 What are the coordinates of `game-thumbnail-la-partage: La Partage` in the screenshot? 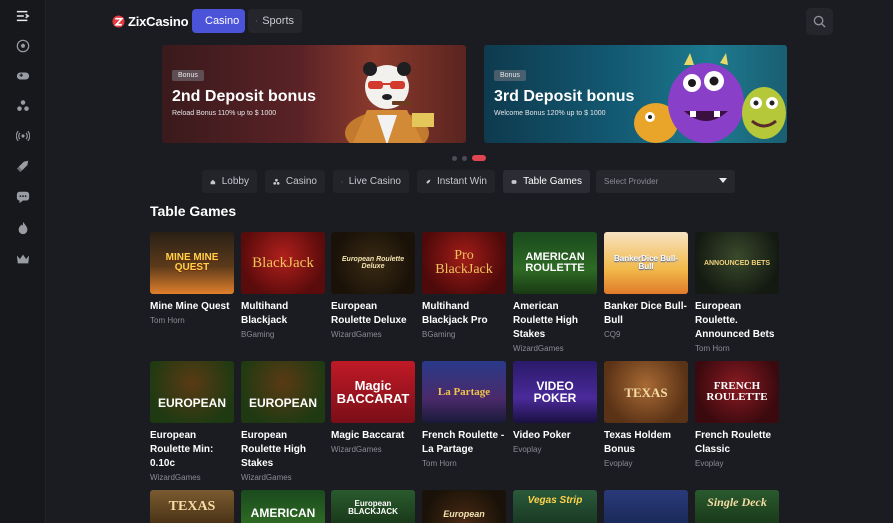 It's located at (464, 392).